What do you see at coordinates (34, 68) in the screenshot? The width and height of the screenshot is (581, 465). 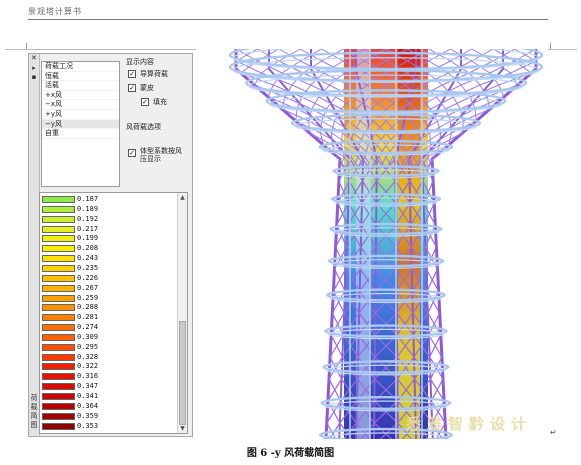 I see `pin-icon: ▸` at bounding box center [34, 68].